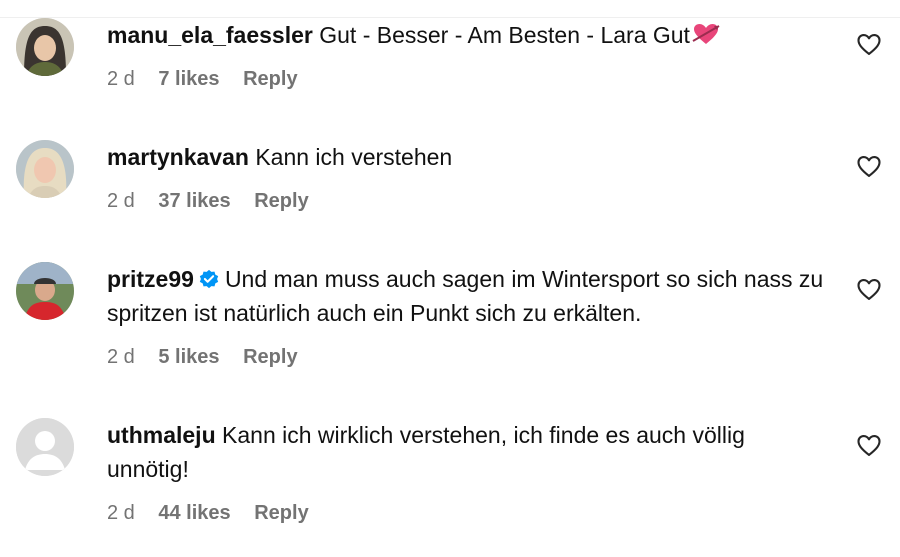 This screenshot has height=557, width=900. Describe the element at coordinates (504, 35) in the screenshot. I see `comment-text: Gut - Besser - Am Besten - Lara Gut` at that location.